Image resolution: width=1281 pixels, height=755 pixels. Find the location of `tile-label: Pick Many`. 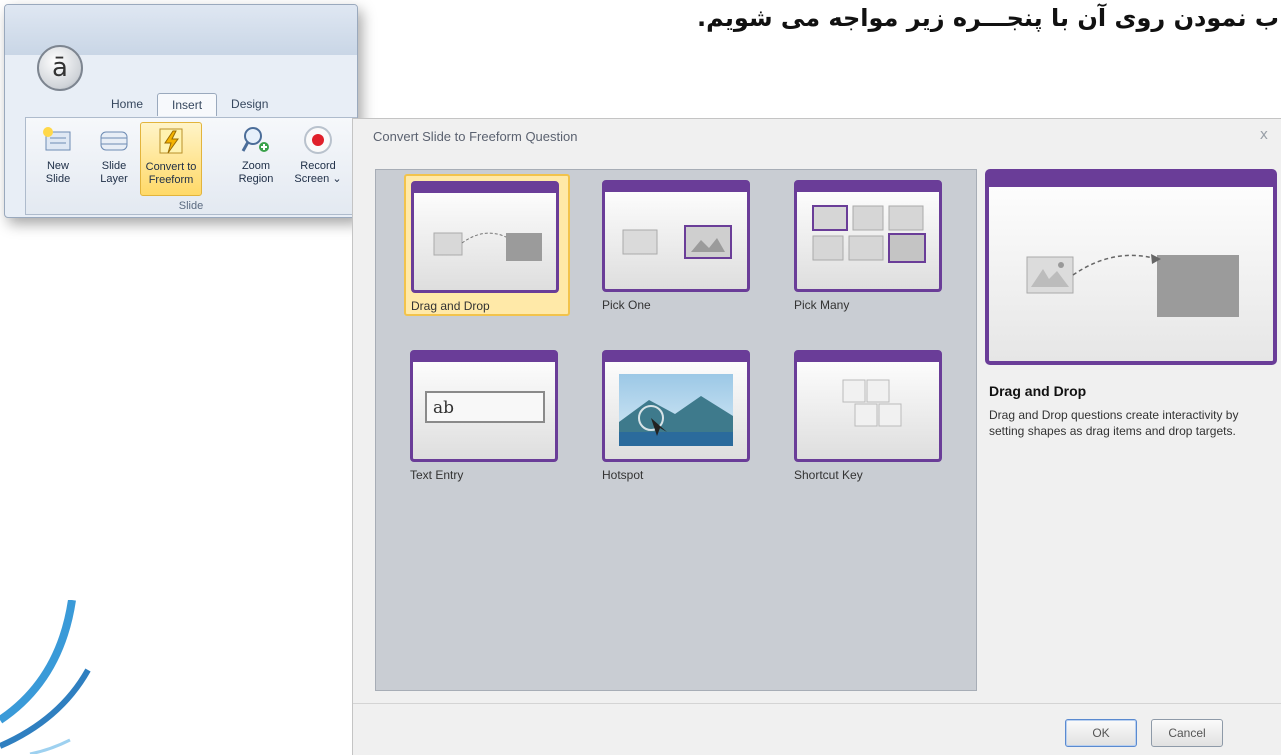

tile-label: Pick Many is located at coordinates (822, 305).